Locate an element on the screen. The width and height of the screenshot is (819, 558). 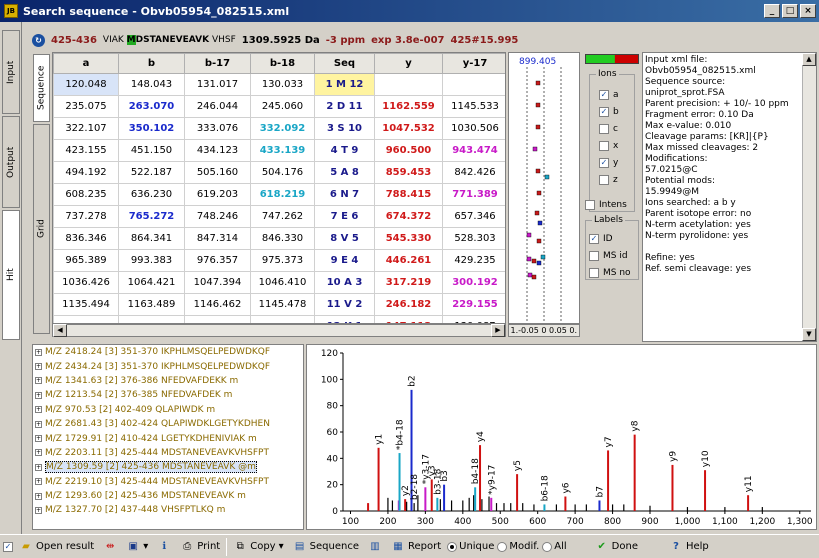
grid-cell: 1162.559 is located at coordinates (408, 106).